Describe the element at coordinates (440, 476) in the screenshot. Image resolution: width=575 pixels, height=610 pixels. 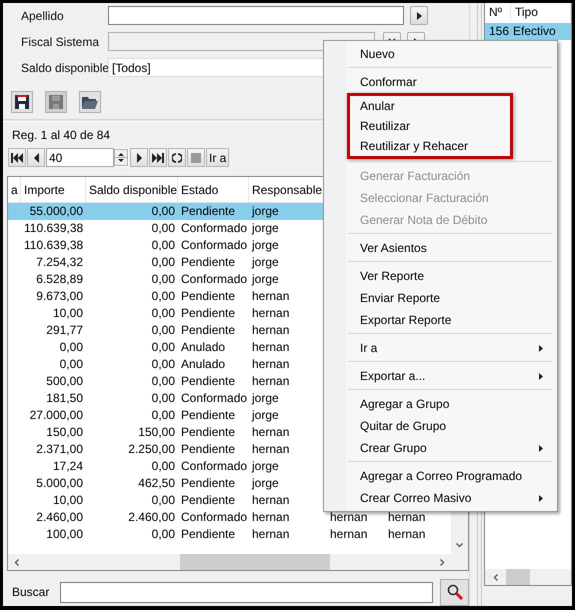
I see `menu-item: Agregar a Correo Programado` at that location.